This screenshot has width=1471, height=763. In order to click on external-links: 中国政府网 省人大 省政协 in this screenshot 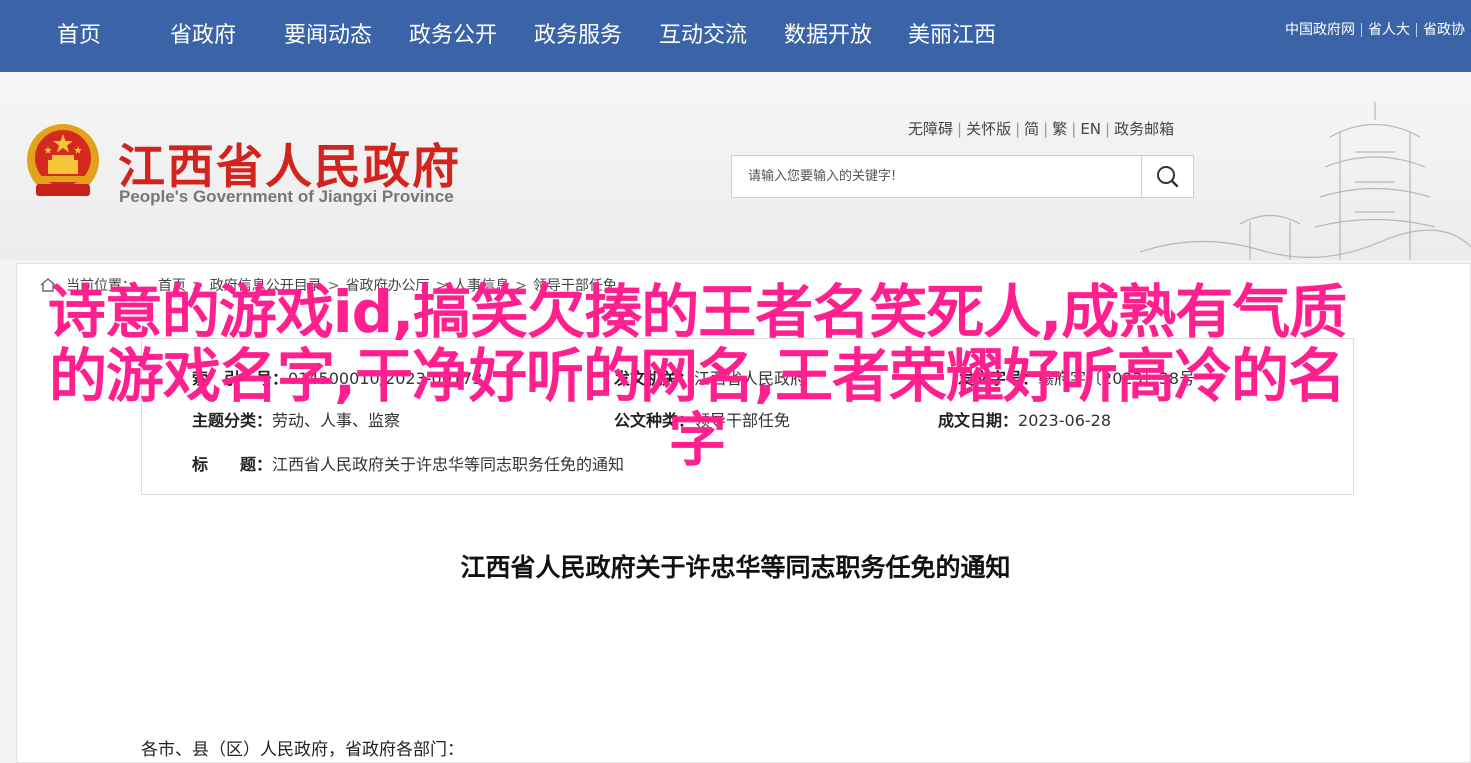, I will do `click(1375, 30)`.